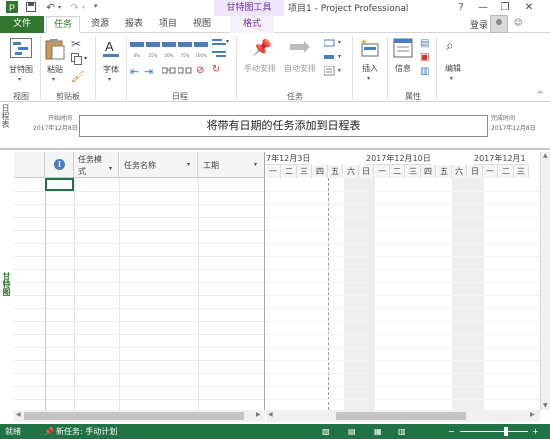 This screenshot has width=550, height=439. Describe the element at coordinates (59, 7) in the screenshot. I see `undo-dropdown-icon: ▾` at that location.